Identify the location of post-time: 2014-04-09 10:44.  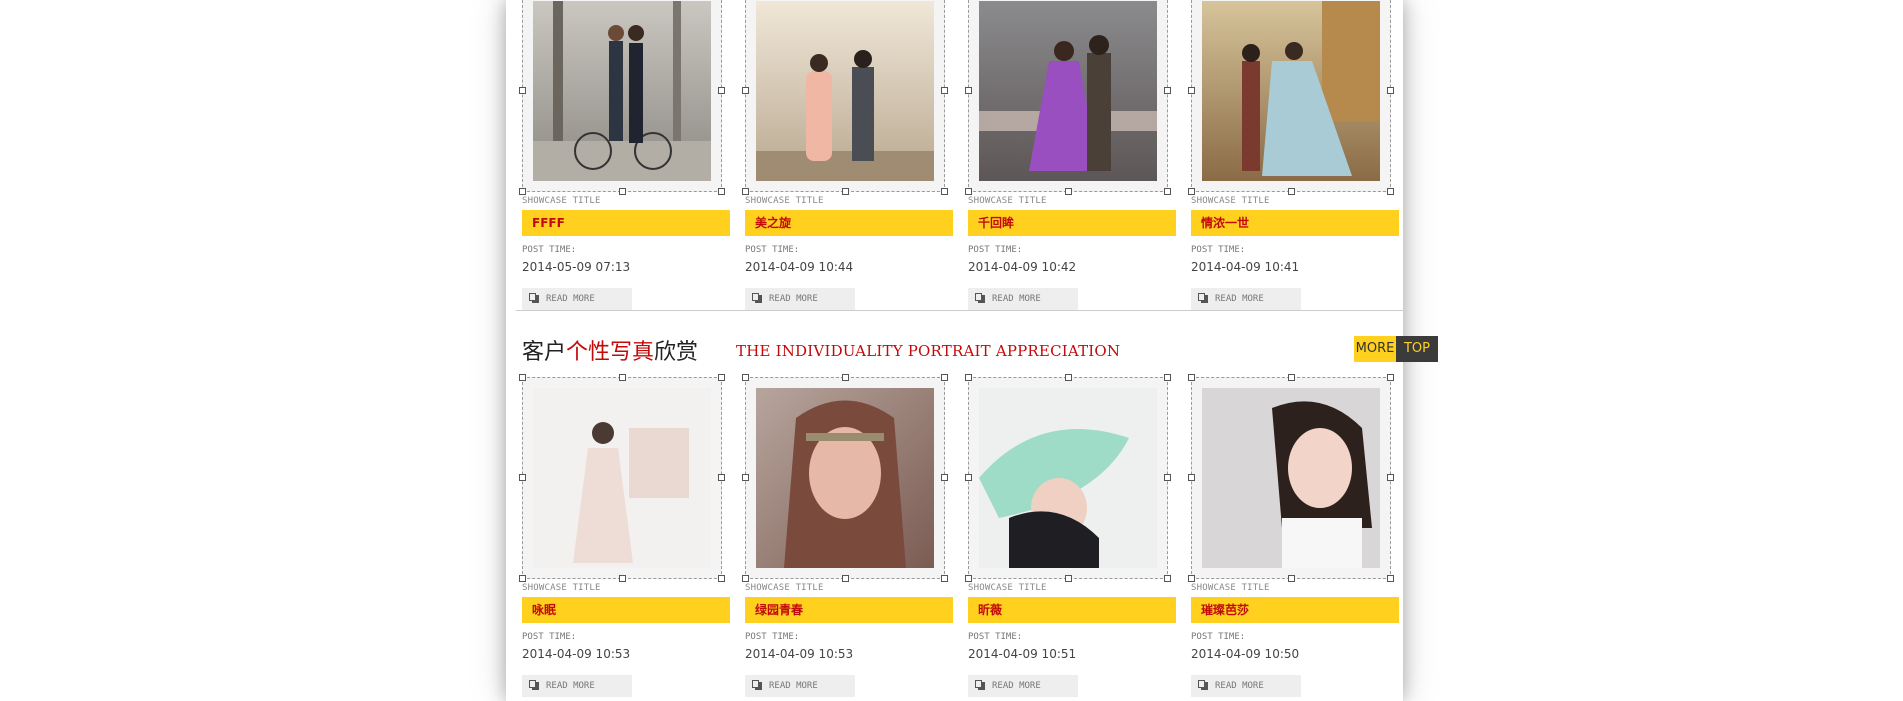
(799, 267).